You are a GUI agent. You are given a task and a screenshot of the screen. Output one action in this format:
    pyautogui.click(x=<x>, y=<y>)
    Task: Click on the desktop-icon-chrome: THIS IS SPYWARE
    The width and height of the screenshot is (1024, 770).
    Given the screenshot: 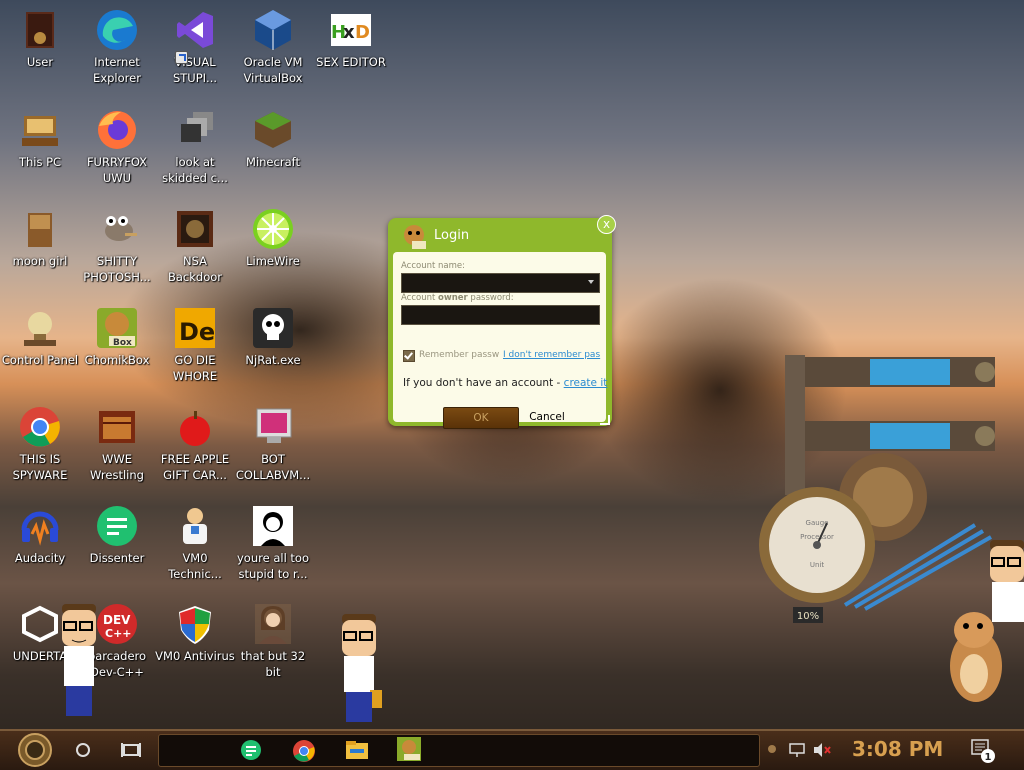 What is the action you would take?
    pyautogui.click(x=40, y=442)
    